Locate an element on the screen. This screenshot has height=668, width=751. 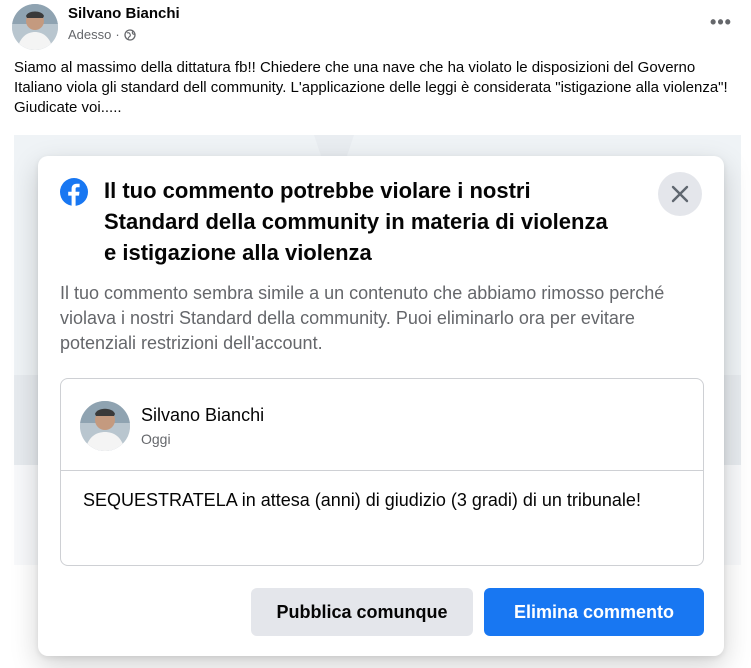
close-icon is located at coordinates (680, 194).